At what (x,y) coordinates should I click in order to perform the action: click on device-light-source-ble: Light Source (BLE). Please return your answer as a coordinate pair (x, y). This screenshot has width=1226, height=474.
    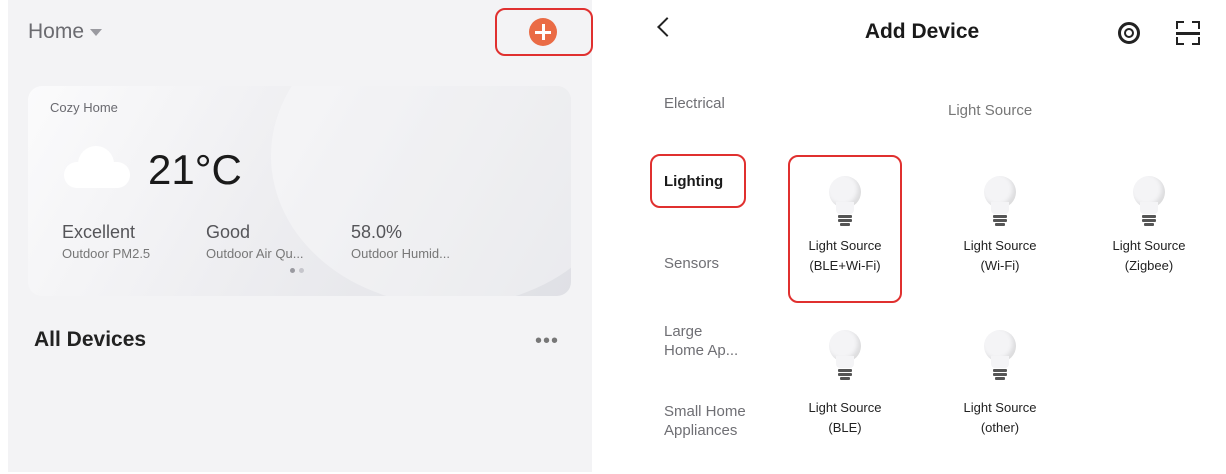
    Looking at the image, I should click on (845, 416).